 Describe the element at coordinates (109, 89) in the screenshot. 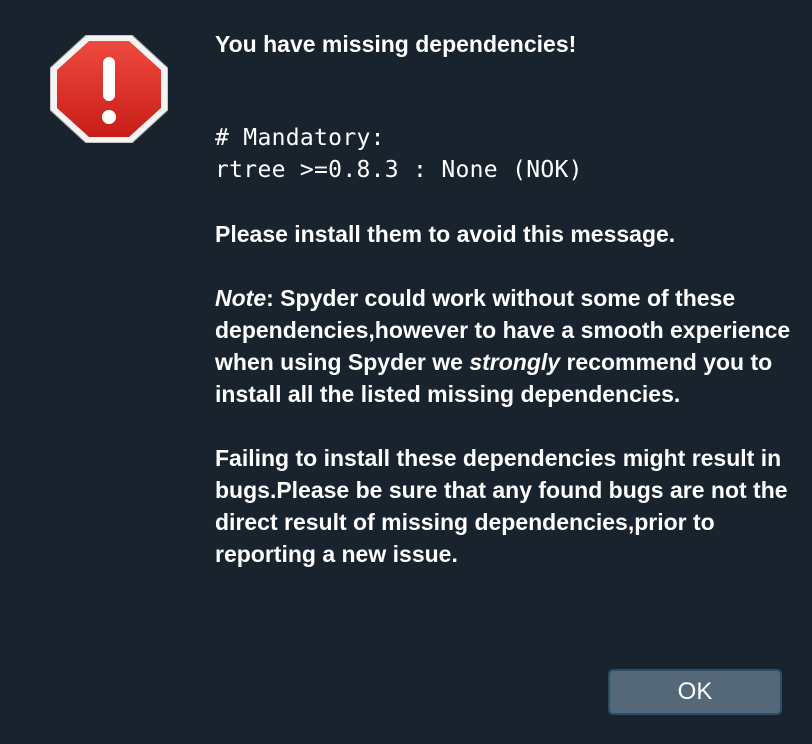

I see `error-stop-icon` at that location.